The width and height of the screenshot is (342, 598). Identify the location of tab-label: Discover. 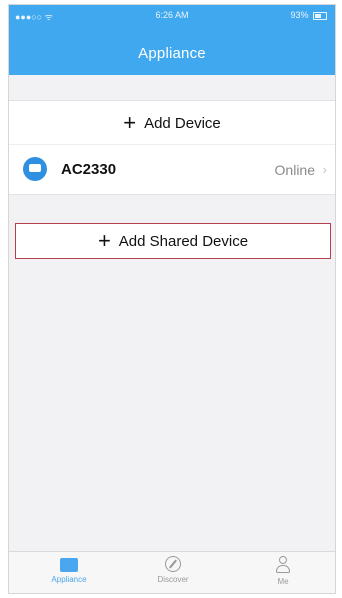
(173, 579).